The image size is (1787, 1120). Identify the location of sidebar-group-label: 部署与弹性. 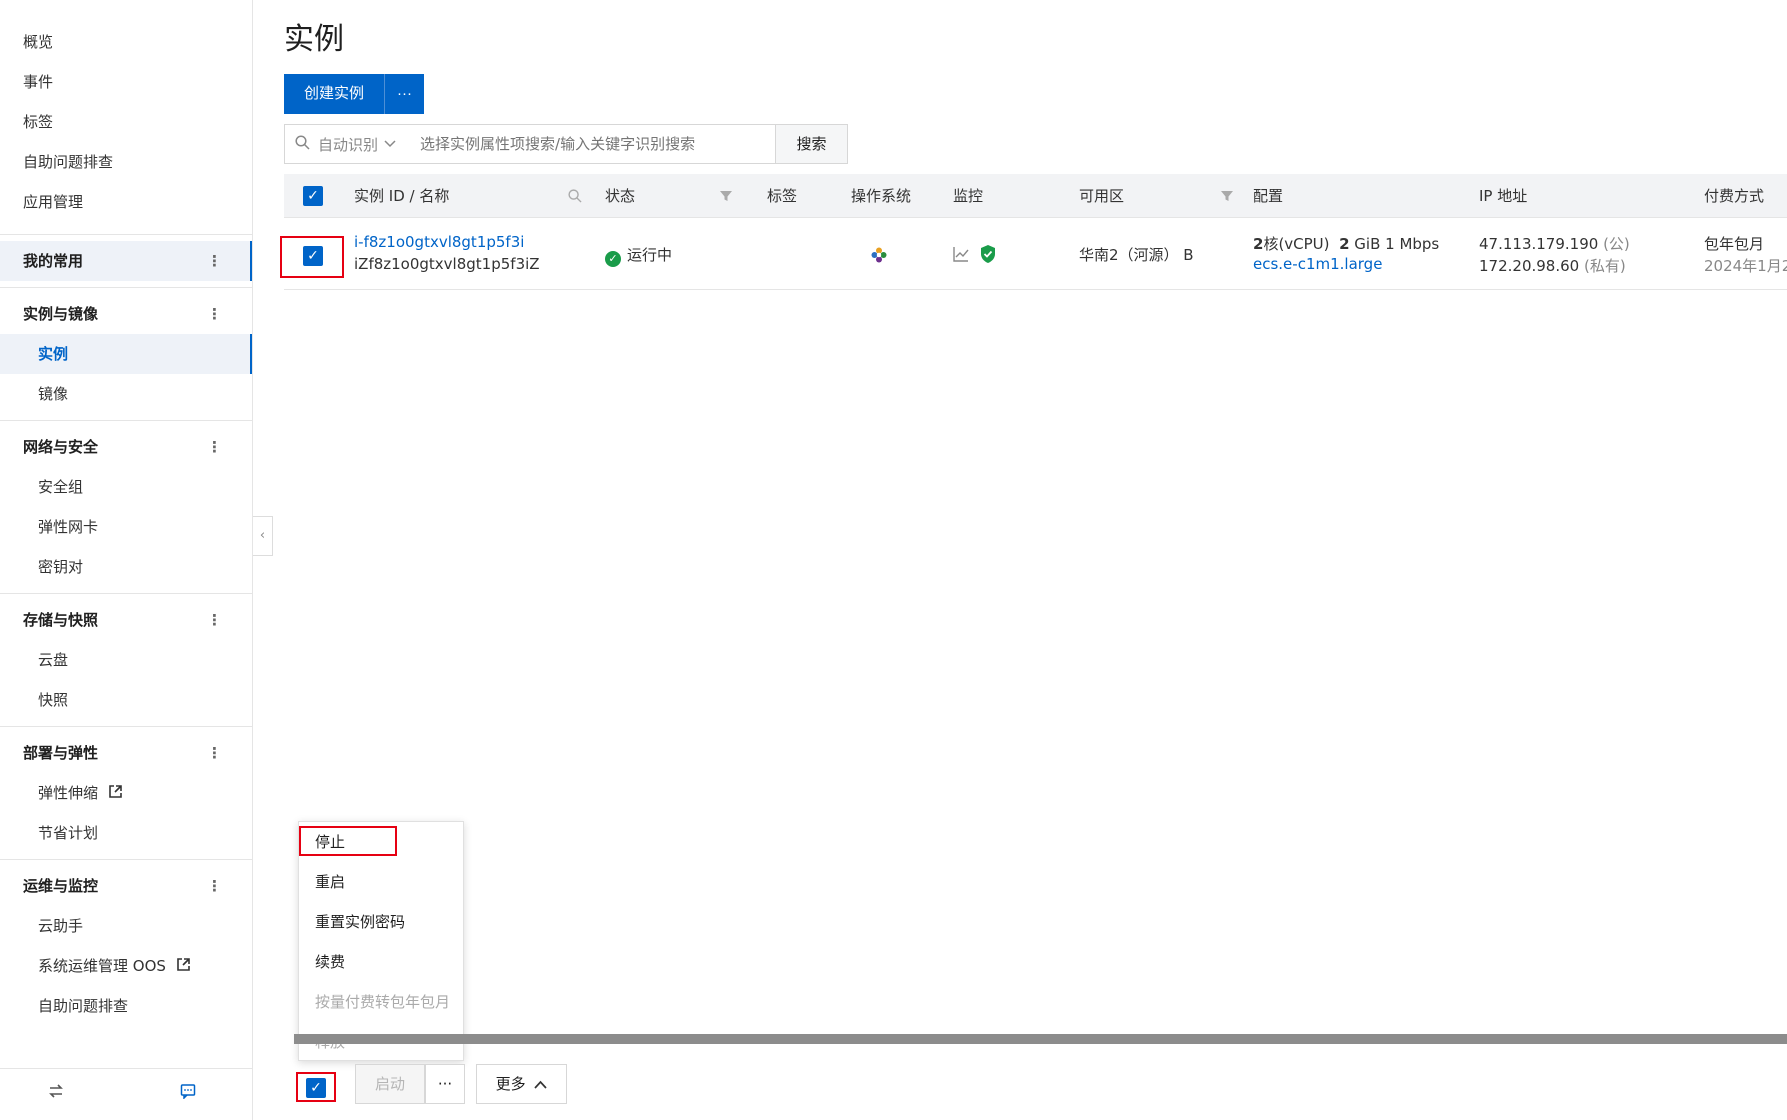
(61, 753).